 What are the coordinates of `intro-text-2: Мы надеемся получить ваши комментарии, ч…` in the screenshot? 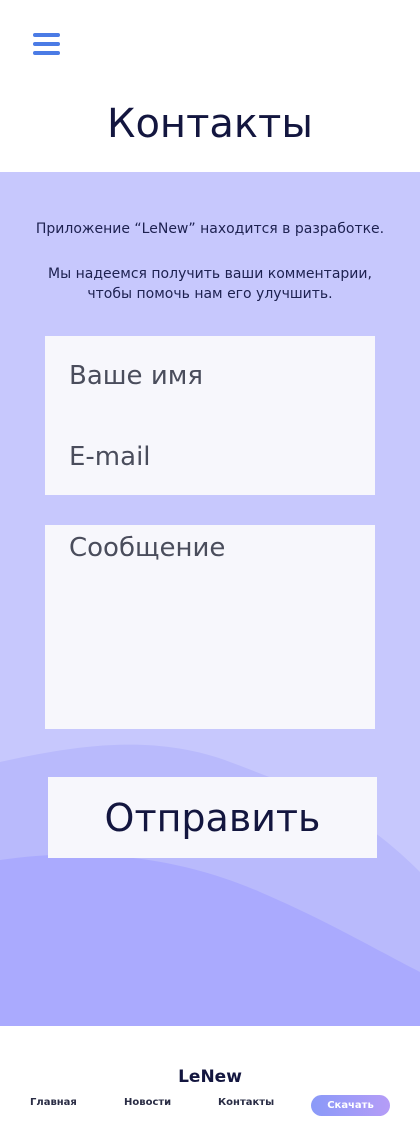 It's located at (210, 284).